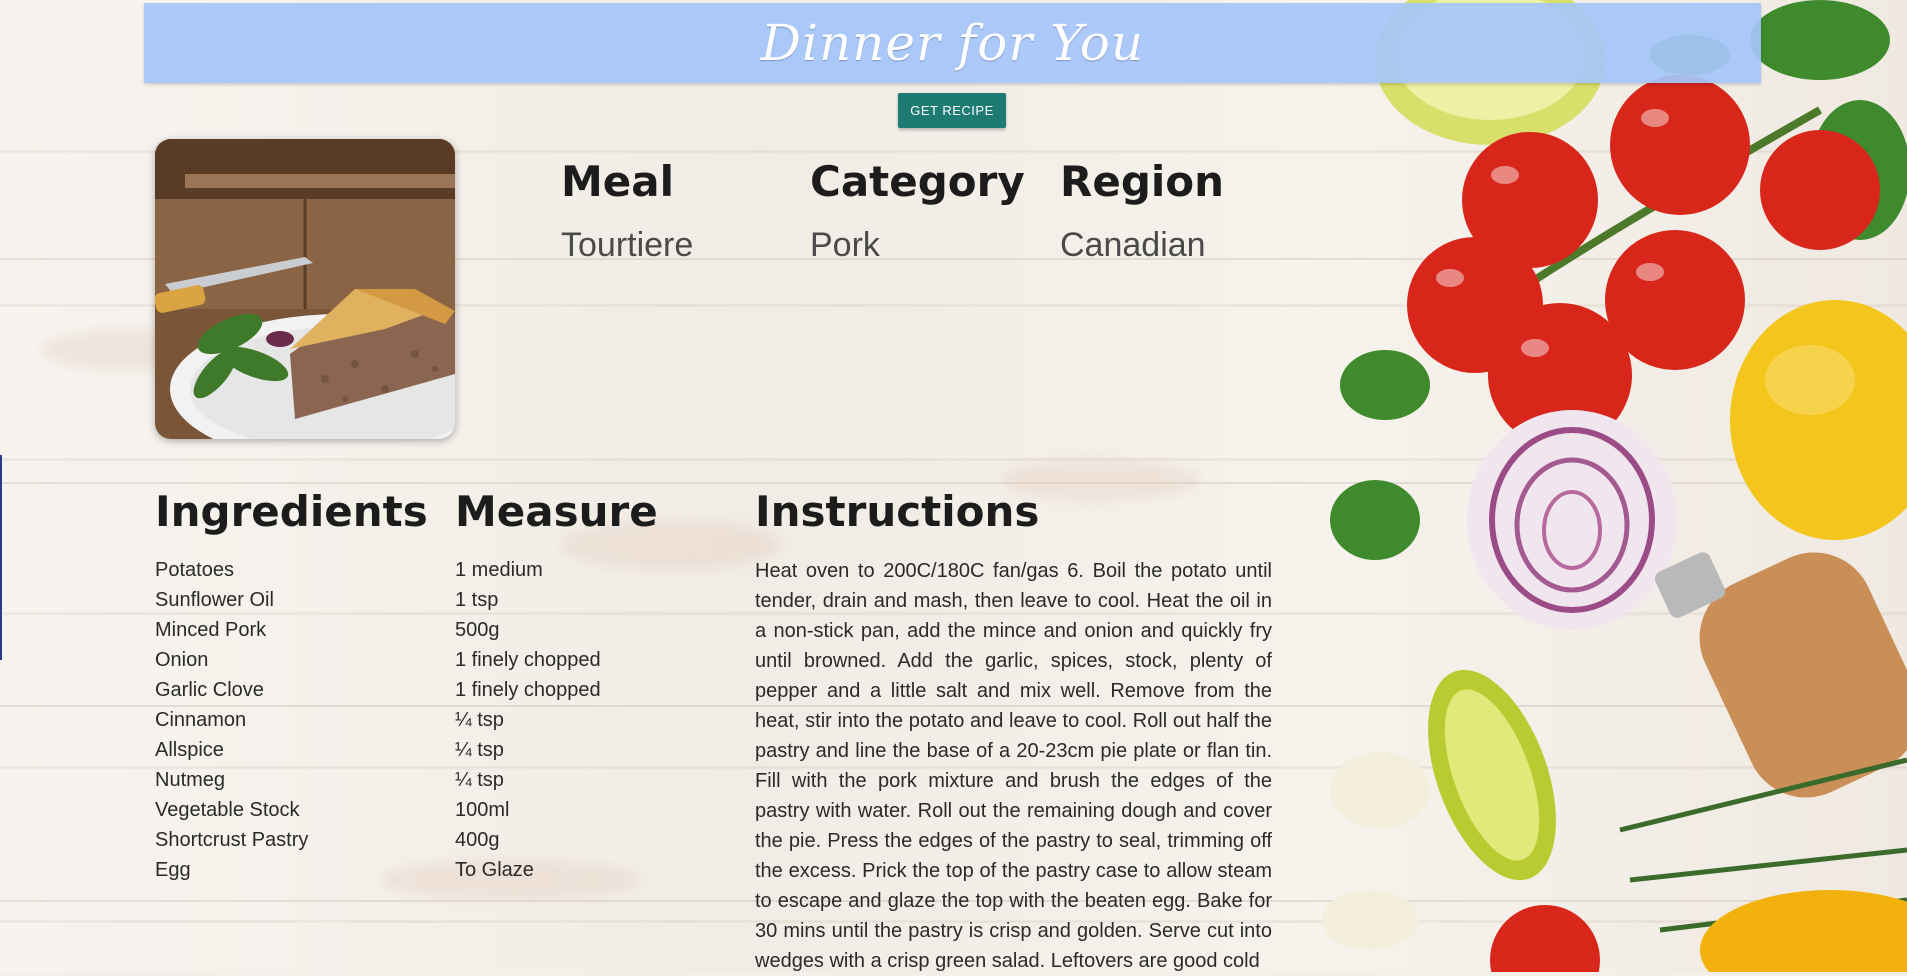 This screenshot has width=1907, height=976. I want to click on ingredient-item: Sunflower Oil, so click(214, 600).